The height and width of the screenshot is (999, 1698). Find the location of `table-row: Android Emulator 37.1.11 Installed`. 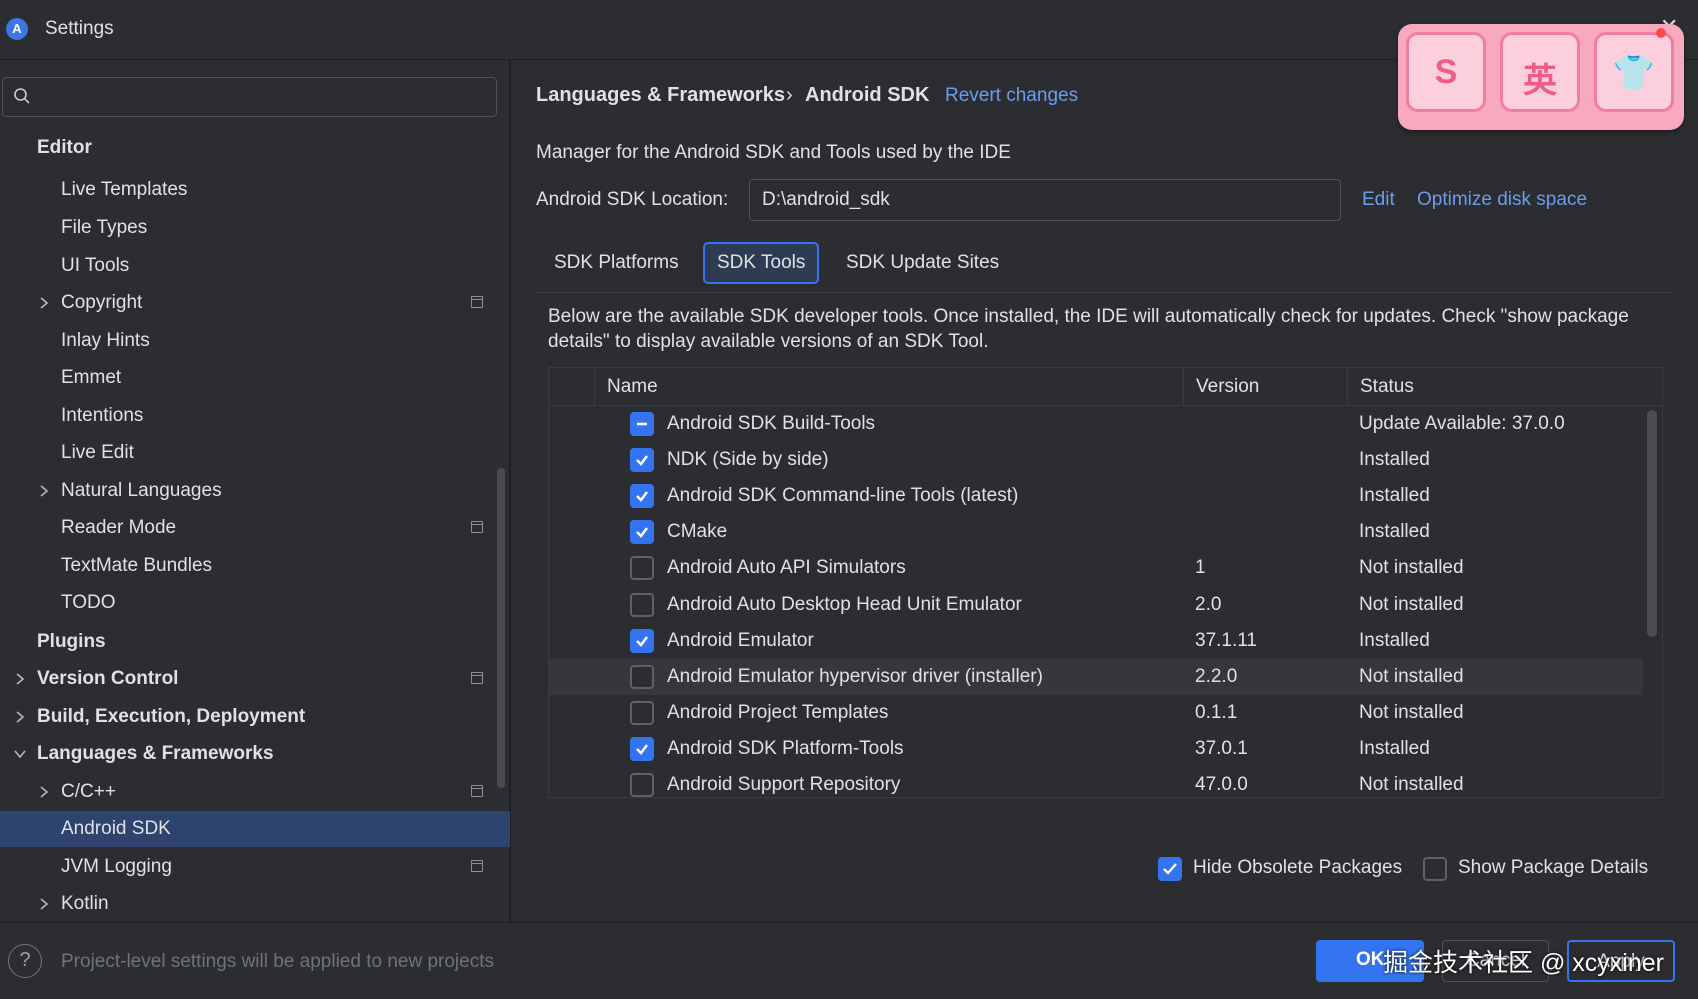

table-row: Android Emulator 37.1.11 Installed is located at coordinates (1096, 641).